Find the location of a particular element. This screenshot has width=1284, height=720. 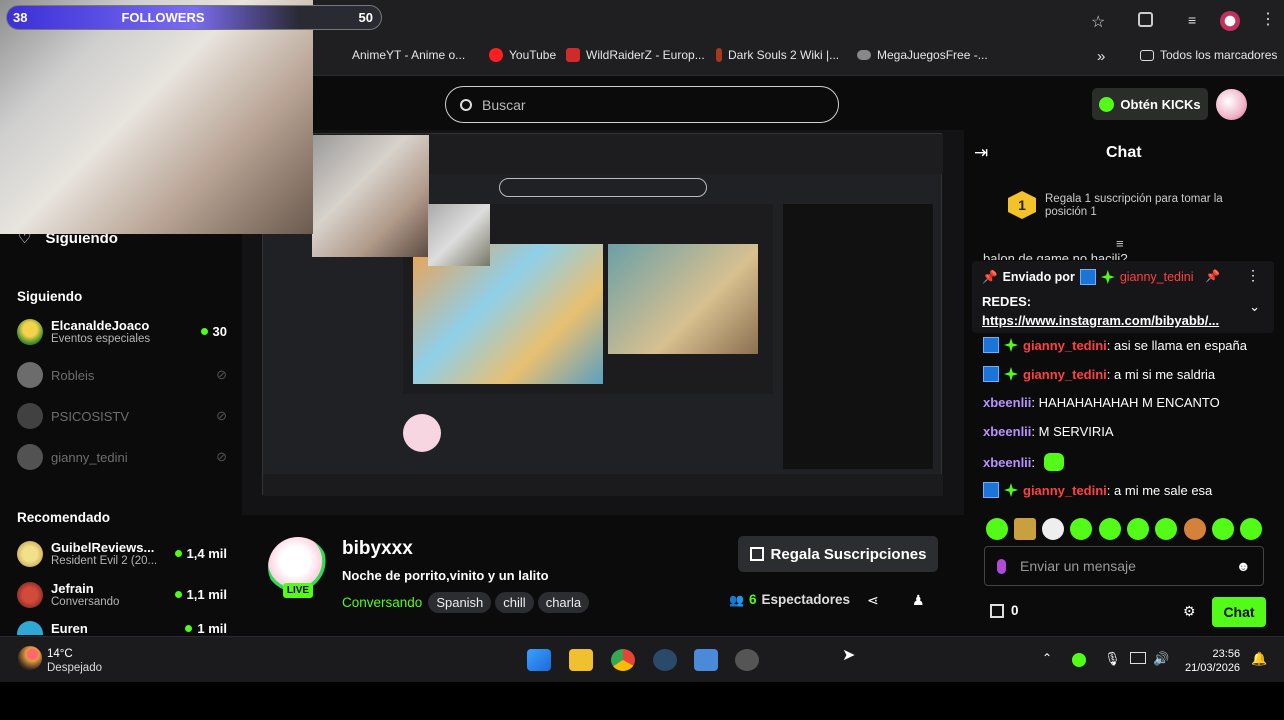

category-link: Conversando is located at coordinates (382, 602).